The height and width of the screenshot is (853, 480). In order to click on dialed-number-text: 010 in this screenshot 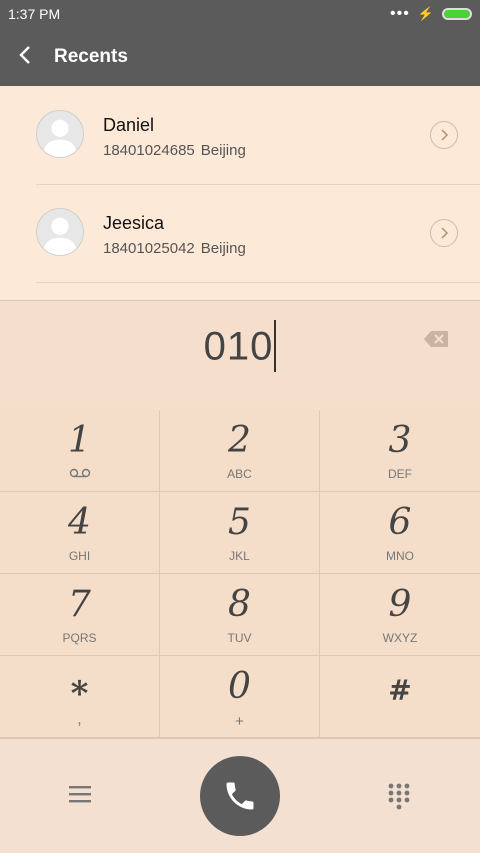, I will do `click(238, 346)`.